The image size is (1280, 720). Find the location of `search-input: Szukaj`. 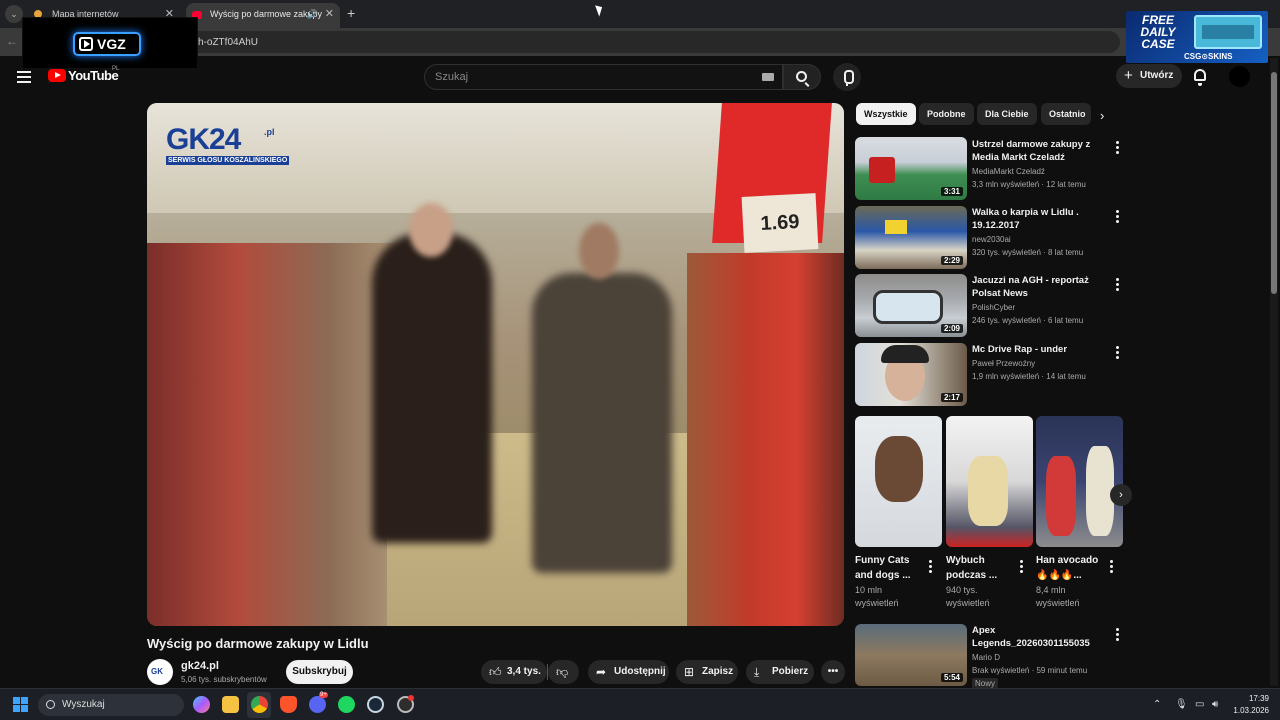

search-input: Szukaj is located at coordinates (603, 77).